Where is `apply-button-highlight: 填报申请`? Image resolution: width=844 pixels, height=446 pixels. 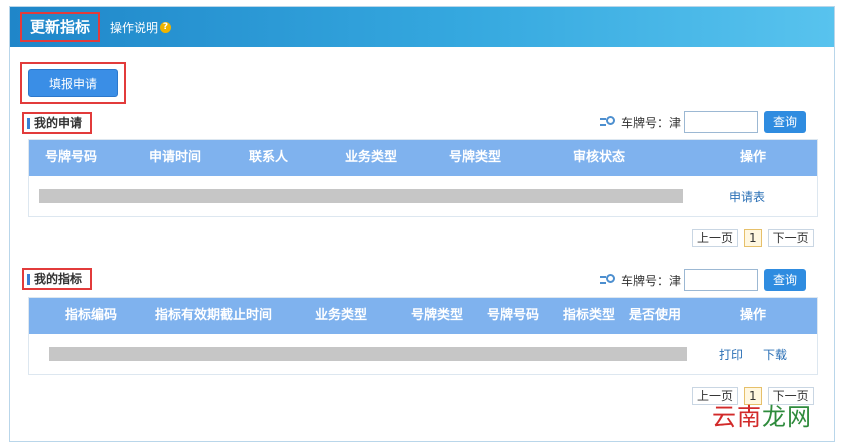
apply-button-highlight: 填报申请 is located at coordinates (73, 83).